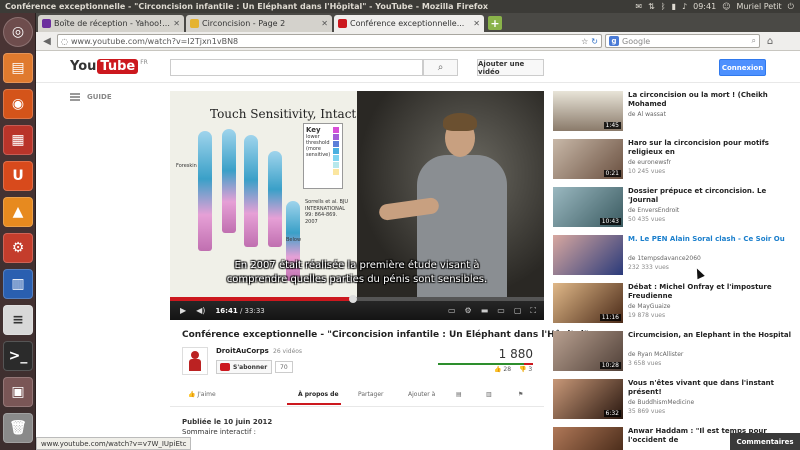 This screenshot has height=450, width=800. I want to click on like-button: 👍 J'aime, so click(202, 394).